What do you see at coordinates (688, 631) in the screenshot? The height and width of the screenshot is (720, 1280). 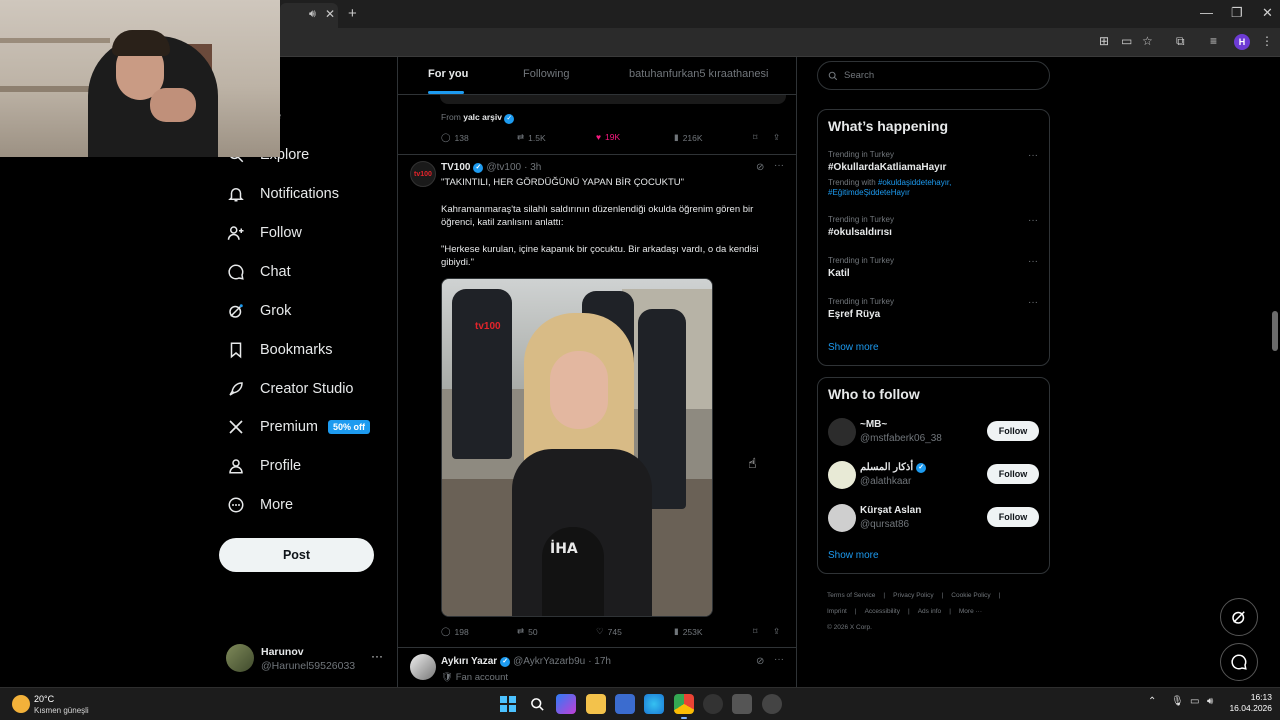 I see `views-button: ▮ 253K` at bounding box center [688, 631].